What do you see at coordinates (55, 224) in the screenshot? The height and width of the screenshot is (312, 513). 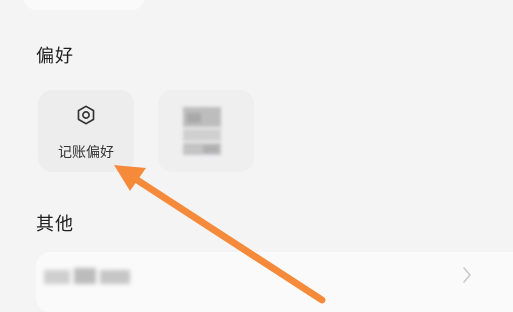 I see `section-title-other: 其他` at bounding box center [55, 224].